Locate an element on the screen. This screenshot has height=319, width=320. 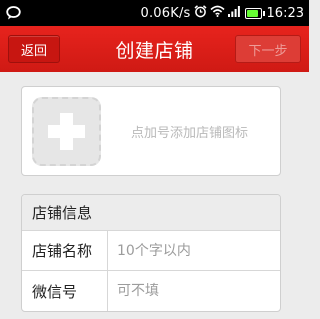
status-bar: 0.06K/s 16:23 is located at coordinates (154, 13).